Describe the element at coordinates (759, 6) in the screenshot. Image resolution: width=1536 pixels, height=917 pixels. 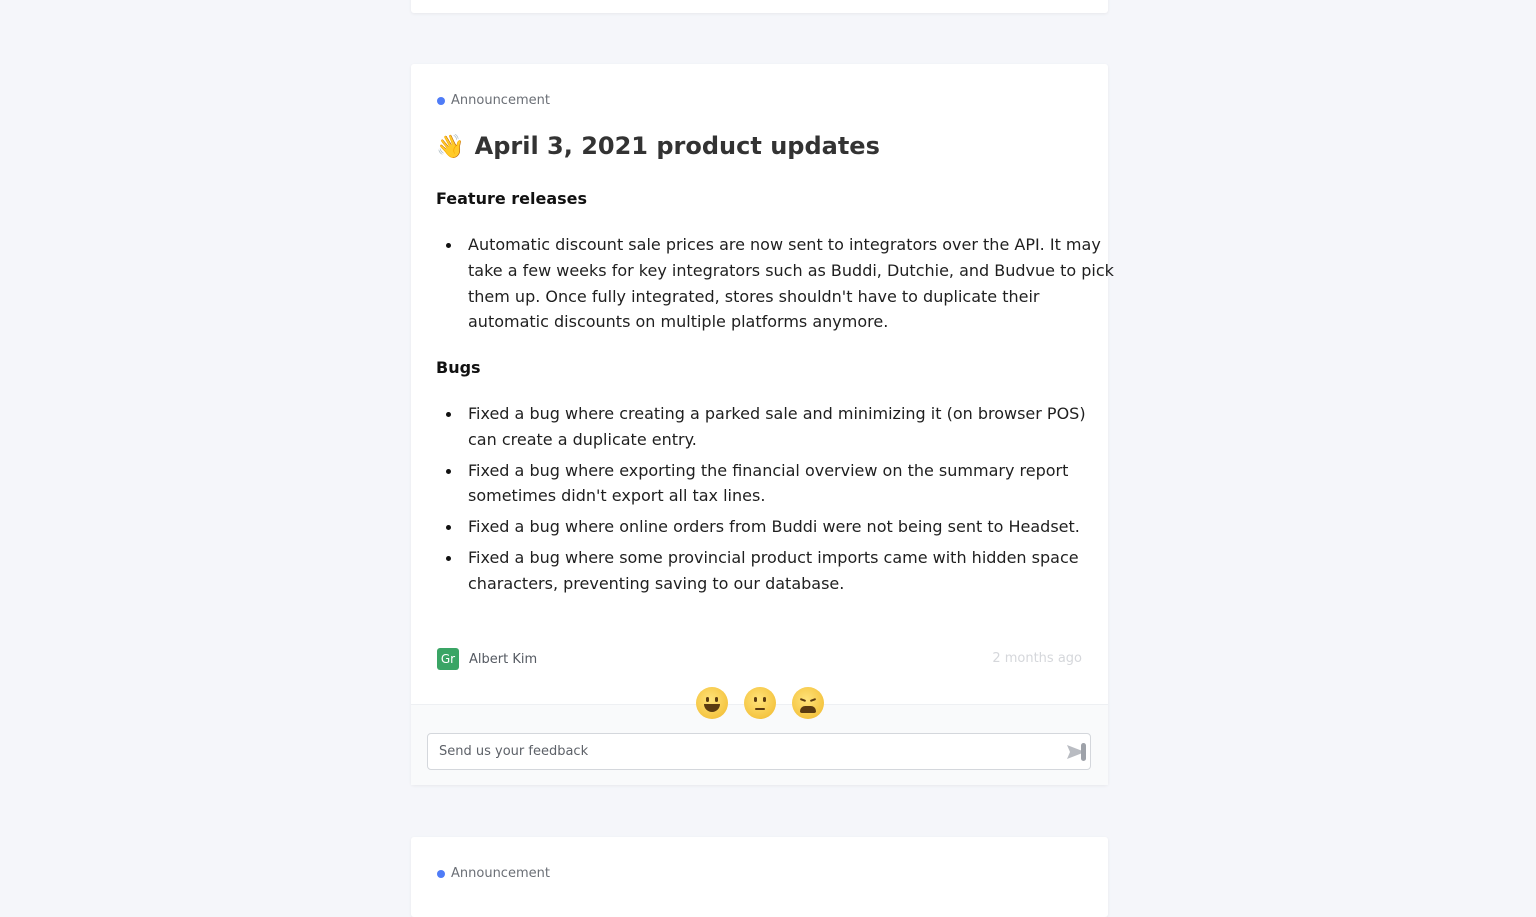
I see `previous-post-card` at that location.